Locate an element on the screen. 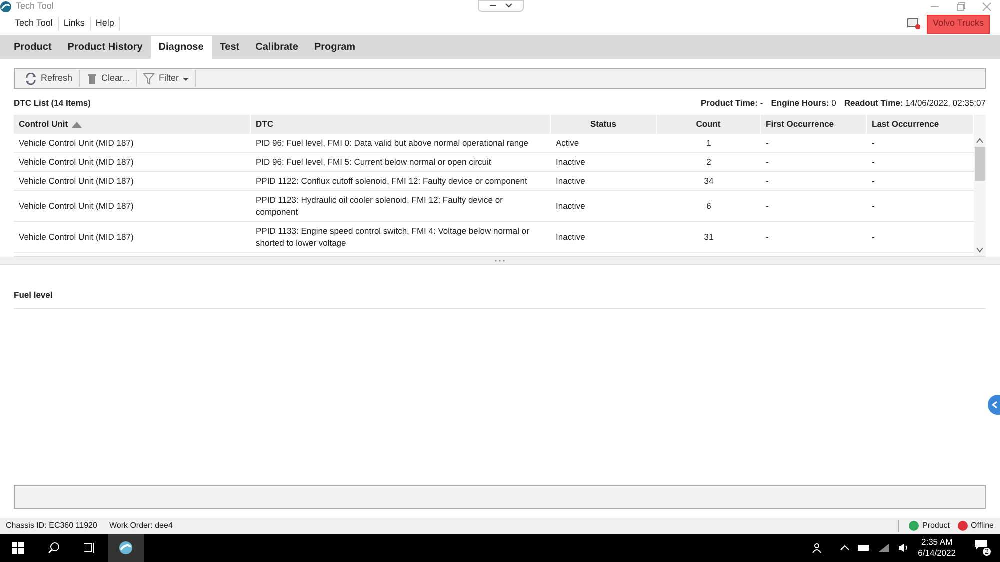 The width and height of the screenshot is (1000, 562). table-cell-text: 1 is located at coordinates (709, 143).